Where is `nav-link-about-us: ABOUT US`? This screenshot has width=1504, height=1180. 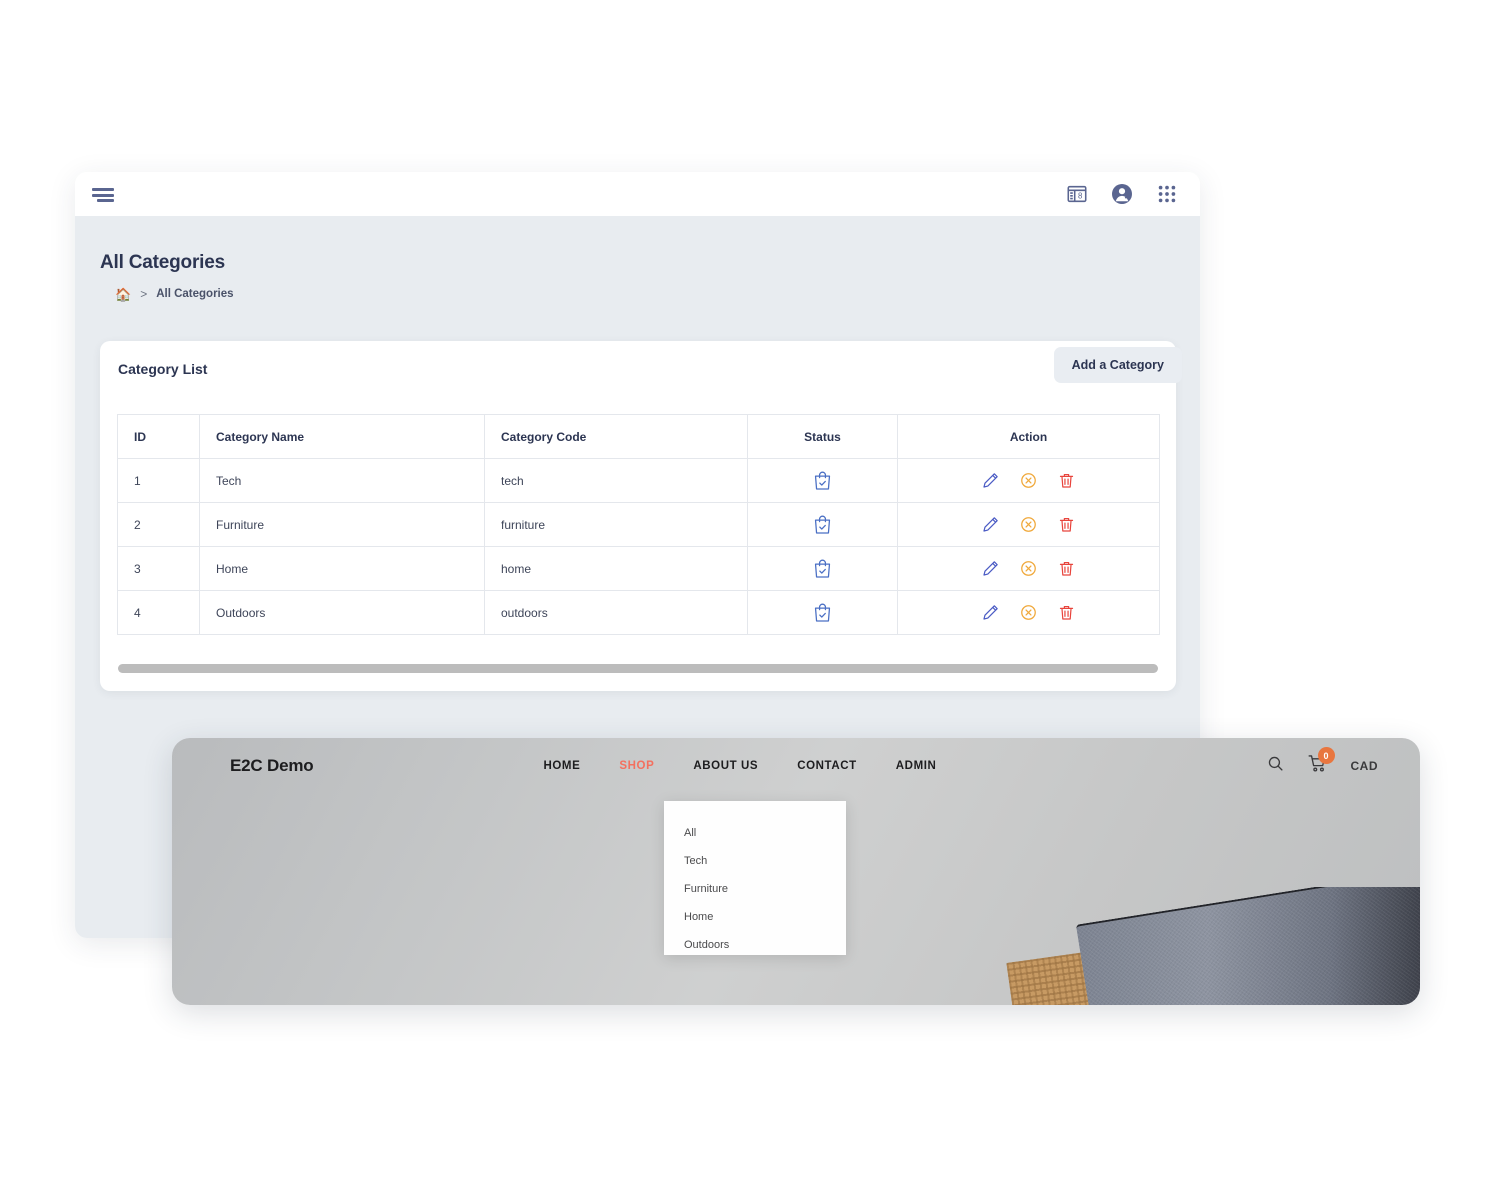
nav-link-about-us: ABOUT US is located at coordinates (725, 766).